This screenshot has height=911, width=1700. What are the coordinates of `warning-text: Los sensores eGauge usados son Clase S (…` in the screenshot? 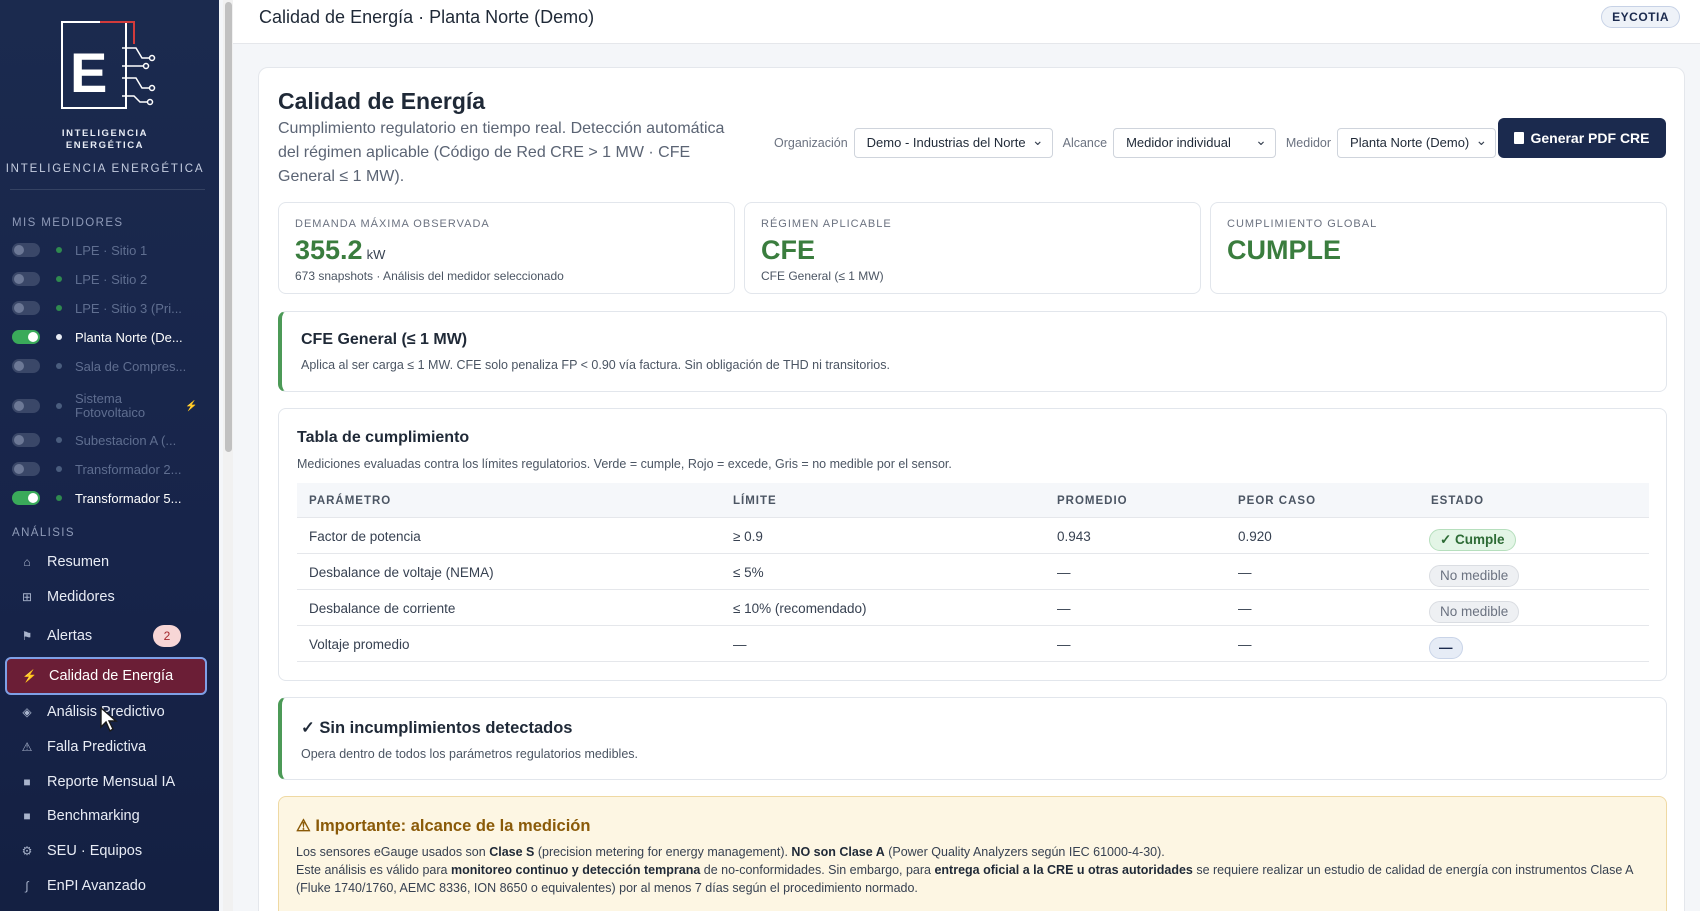 It's located at (971, 870).